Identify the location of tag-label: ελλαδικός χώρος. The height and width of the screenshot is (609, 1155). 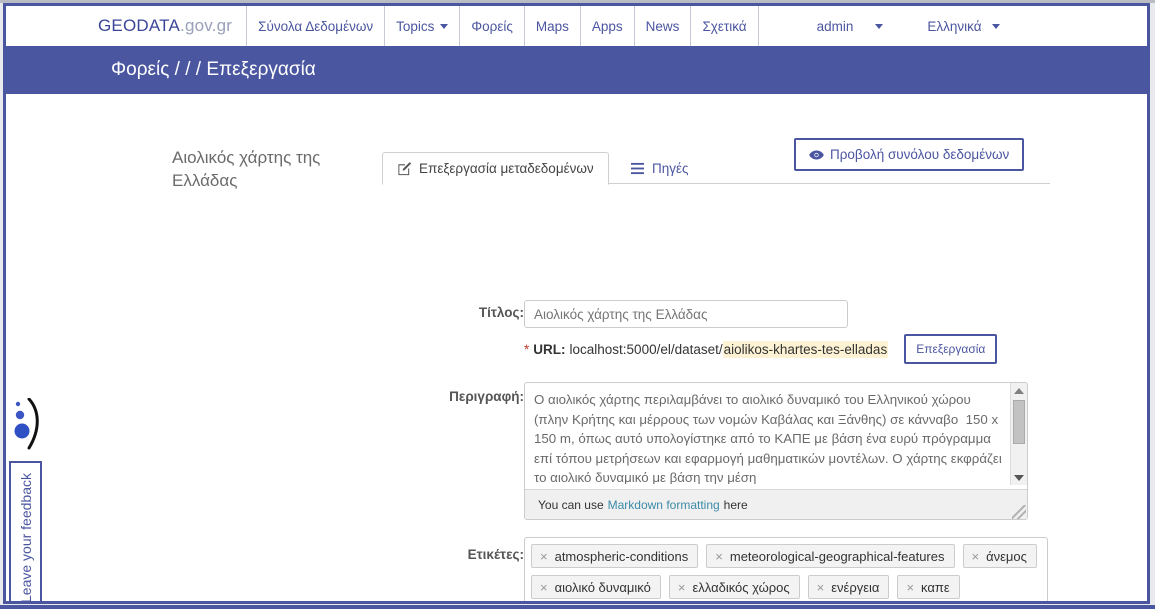
(741, 587).